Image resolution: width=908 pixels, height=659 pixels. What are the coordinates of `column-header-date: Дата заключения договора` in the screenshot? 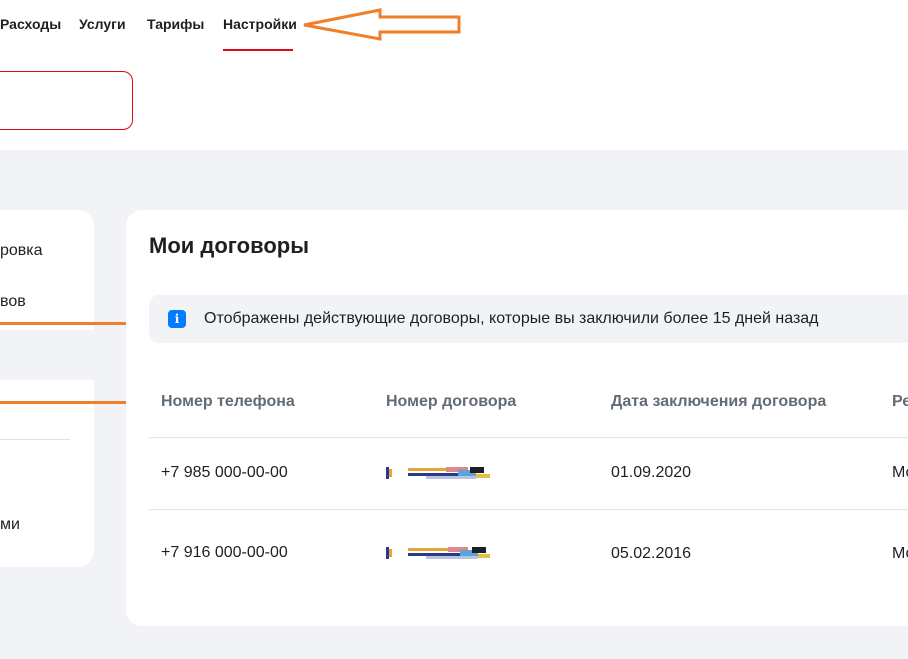 It's located at (719, 401).